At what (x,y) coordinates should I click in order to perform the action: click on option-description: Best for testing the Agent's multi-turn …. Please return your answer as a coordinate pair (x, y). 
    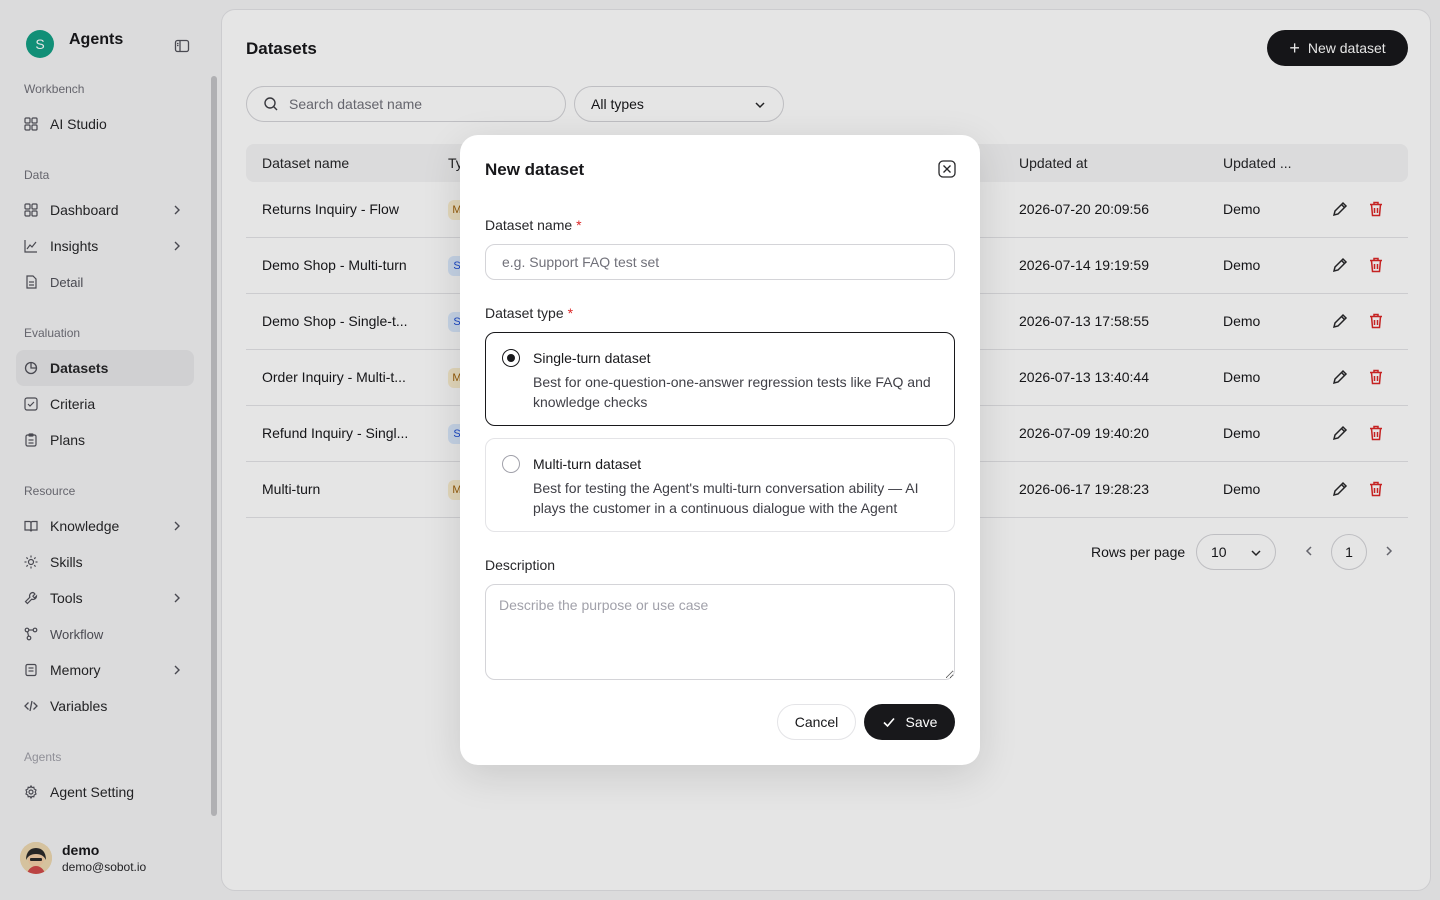
    Looking at the image, I should click on (726, 498).